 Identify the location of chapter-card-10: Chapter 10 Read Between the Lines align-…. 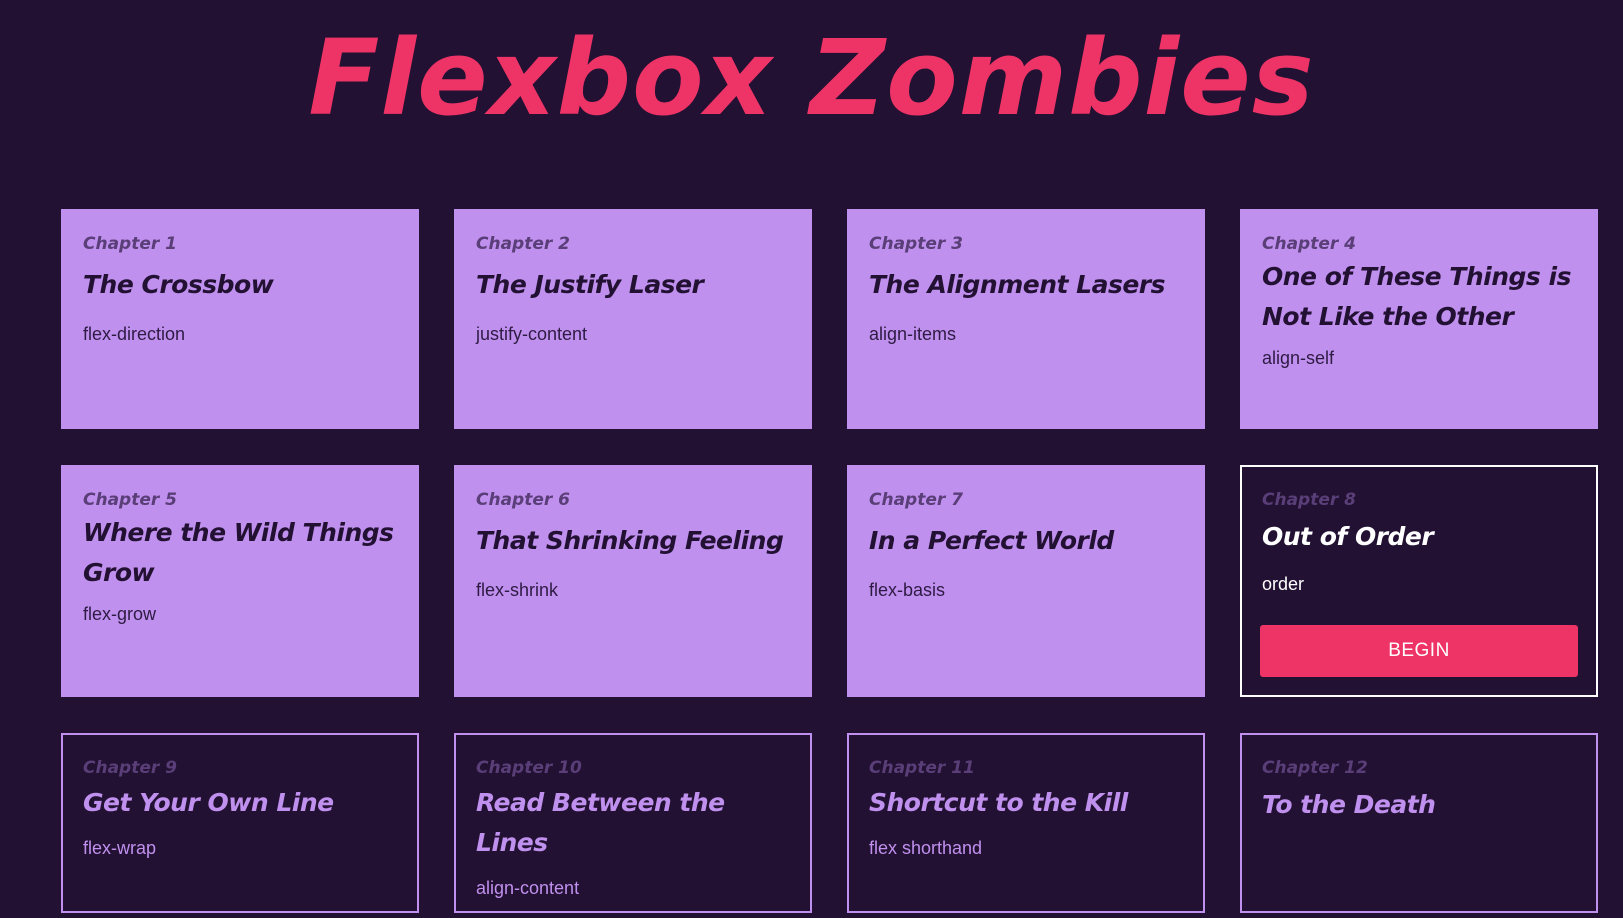
(633, 823).